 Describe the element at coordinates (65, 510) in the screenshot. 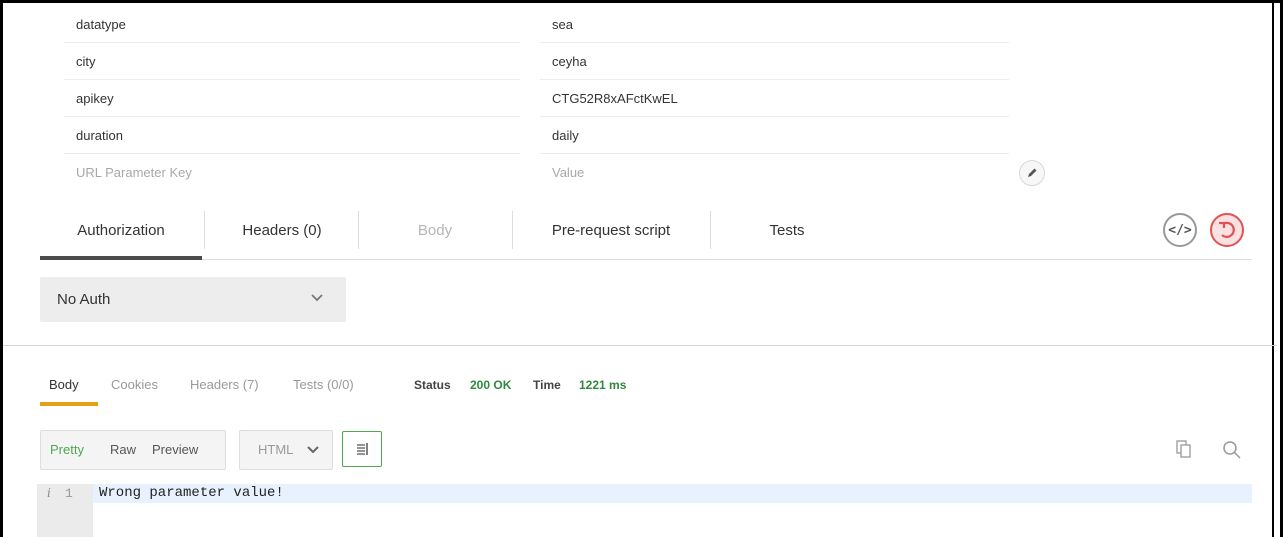

I see `line-gutter: i 1` at that location.